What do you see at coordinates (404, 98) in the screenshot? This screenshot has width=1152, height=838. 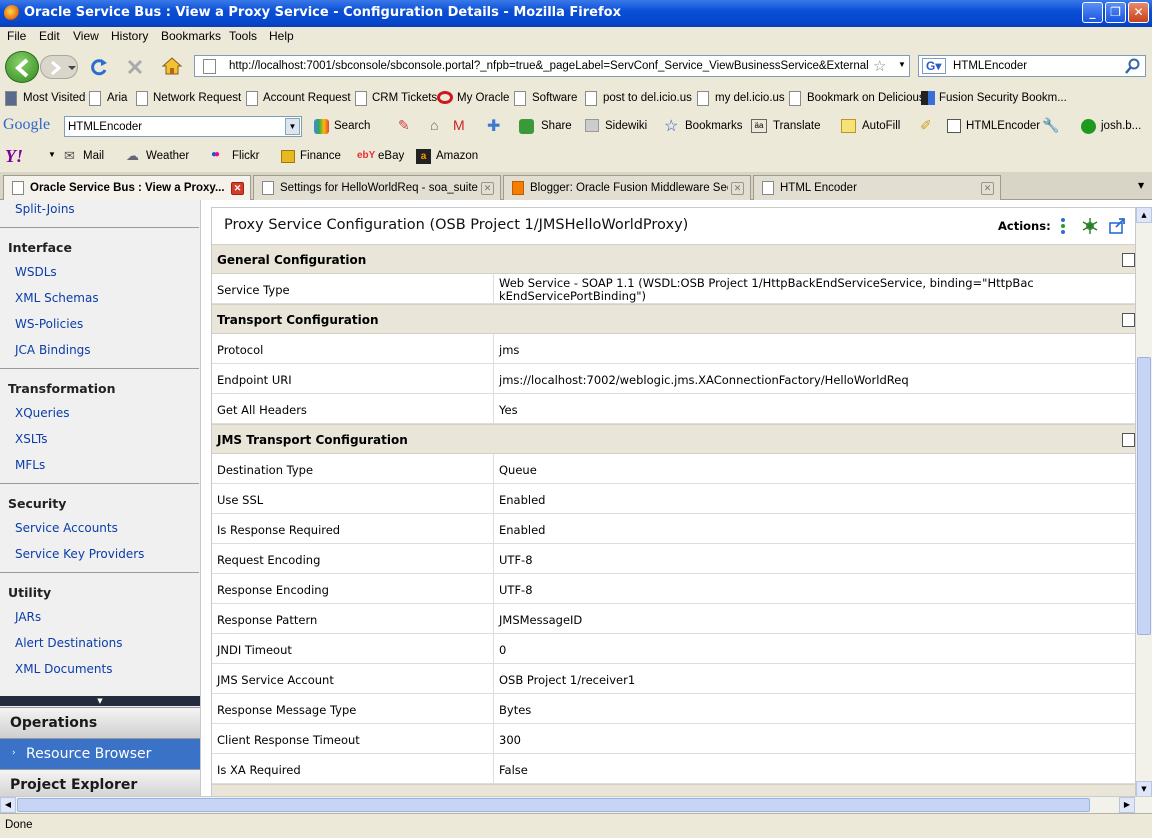 I see `bookmark-crm-tickets: CRM Tickets` at bounding box center [404, 98].